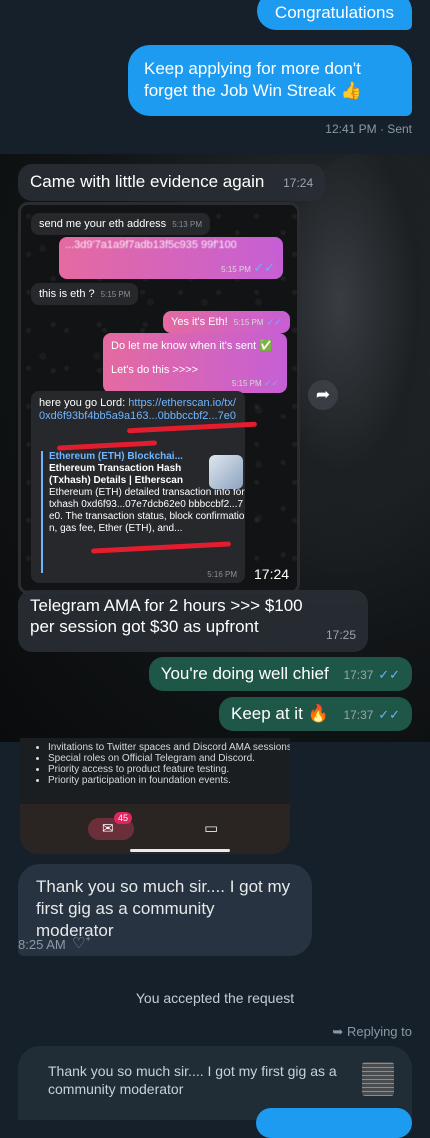  What do you see at coordinates (84, 403) in the screenshot?
I see `link-prefix: here you go Lord:` at bounding box center [84, 403].